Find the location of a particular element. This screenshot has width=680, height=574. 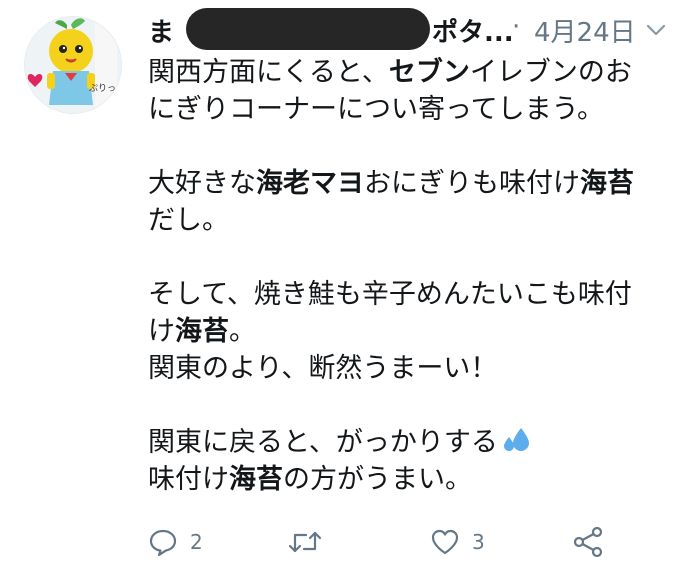

tweet-actions: 2 3 is located at coordinates (388, 542).